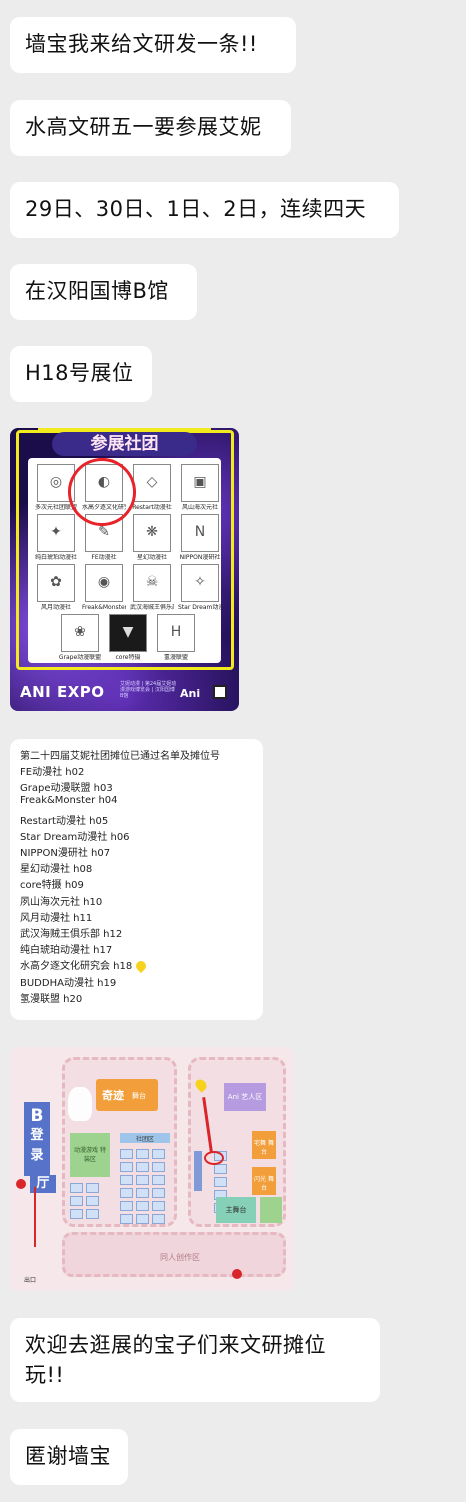  I want to click on club-logo-box: ◉, so click(104, 583).